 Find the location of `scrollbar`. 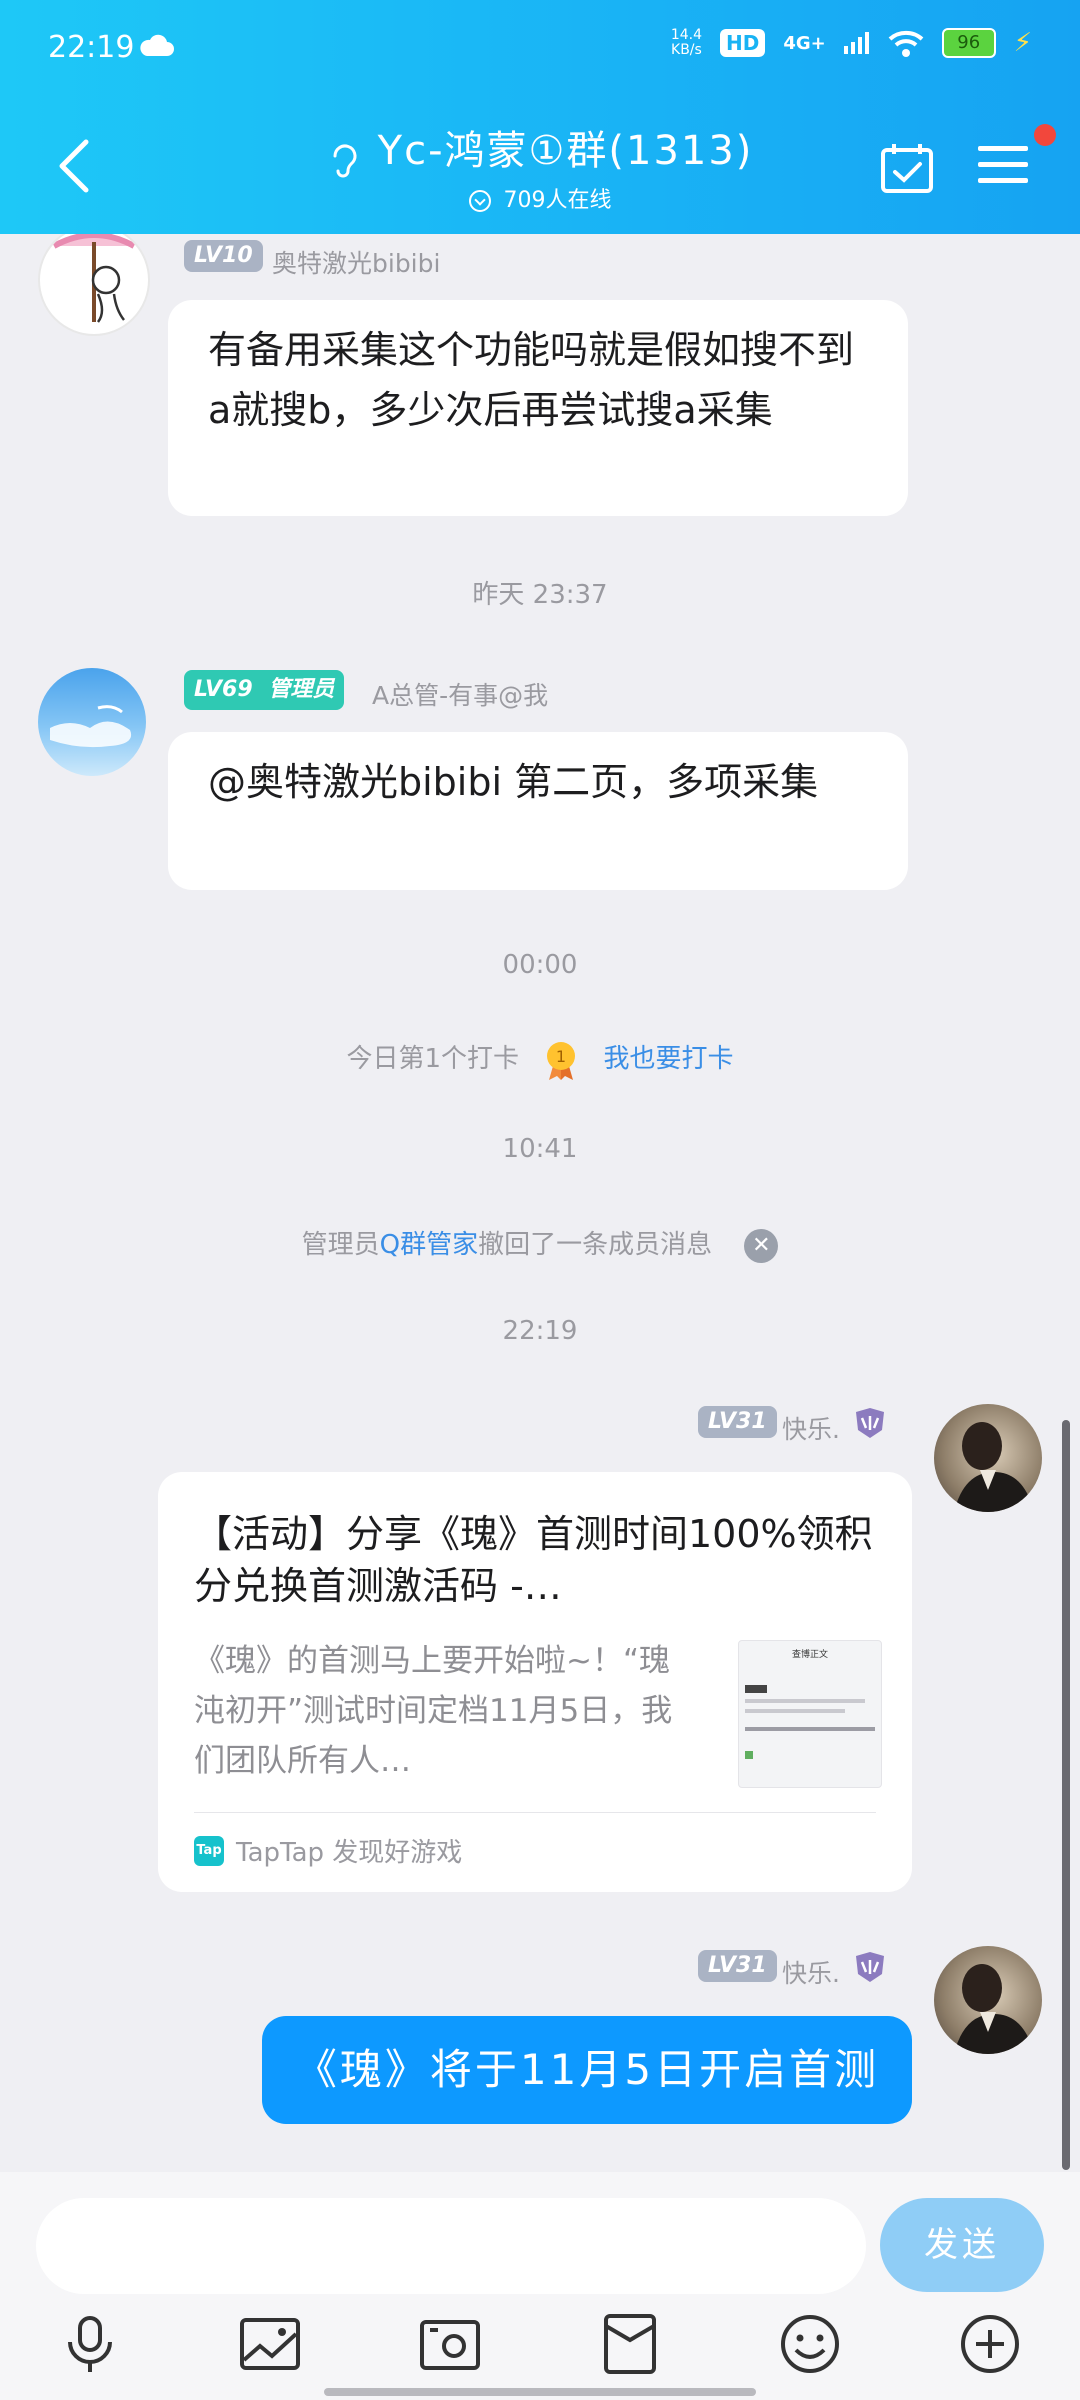

scrollbar is located at coordinates (1066, 1795).